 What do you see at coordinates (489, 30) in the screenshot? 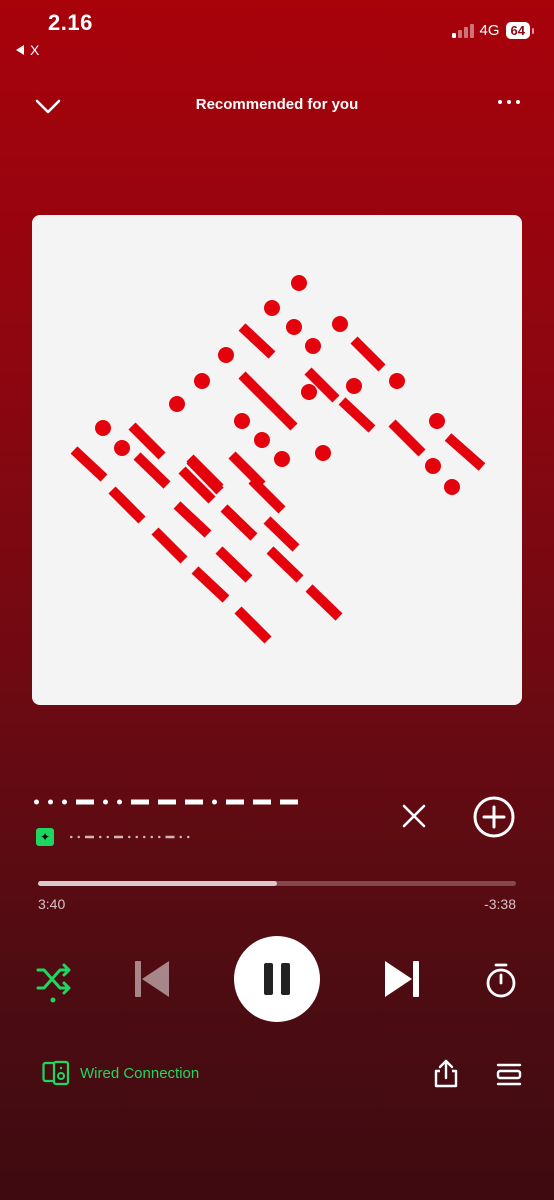
I see `network-label: 4G` at bounding box center [489, 30].